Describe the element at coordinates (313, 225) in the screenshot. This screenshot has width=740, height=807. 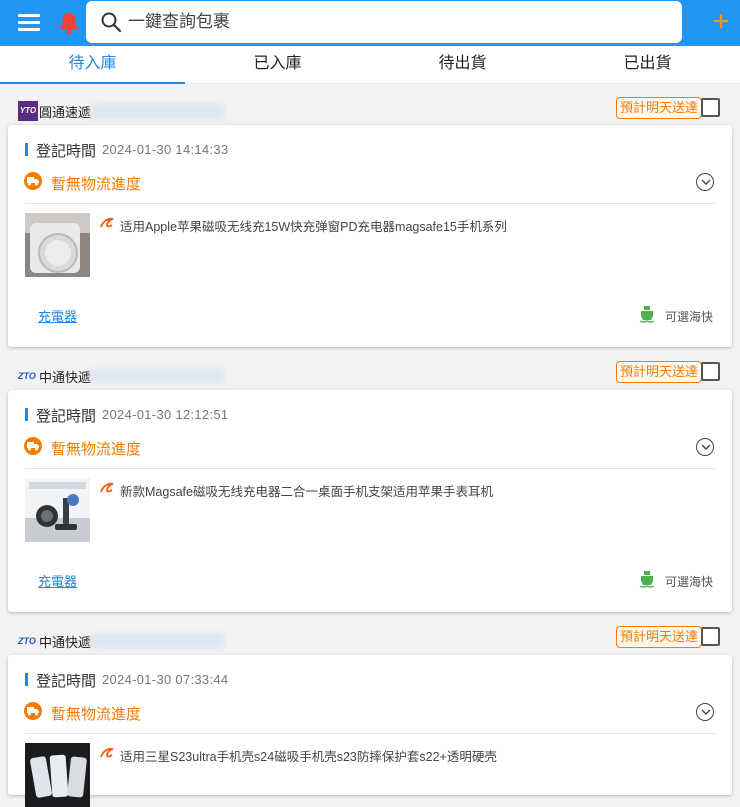
I see `product-title: 适用Apple苹果磁吸无线充15W快充弹窗PD充电器magsafe15手机系列` at that location.